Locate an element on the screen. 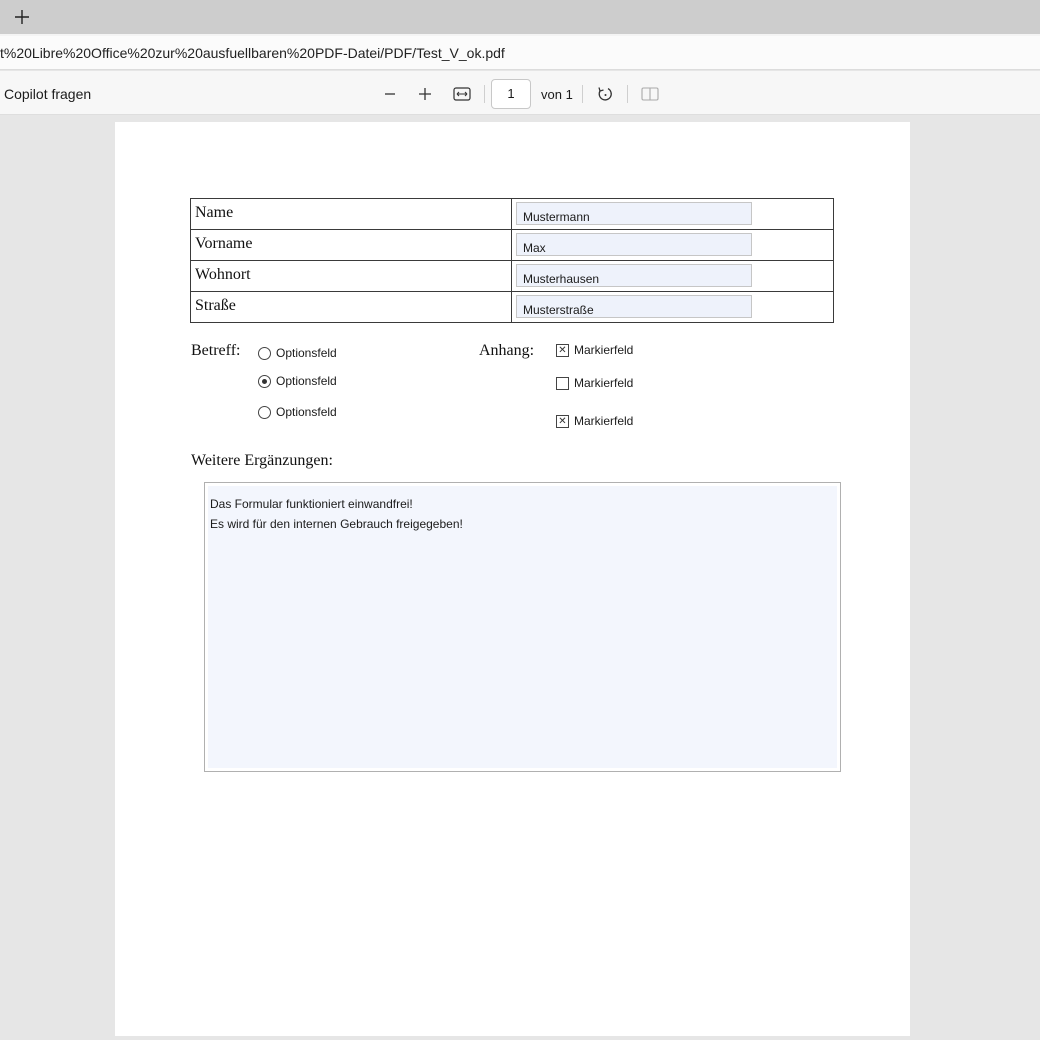 The height and width of the screenshot is (1040, 1040). pdf-toolbar: Copilot fragen 1 von 1 is located at coordinates (520, 93).